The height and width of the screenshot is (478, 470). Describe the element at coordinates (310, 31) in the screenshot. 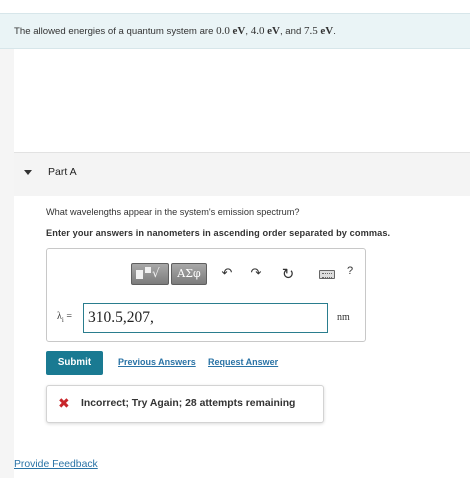

I see `energy-value-3: 7.5` at that location.